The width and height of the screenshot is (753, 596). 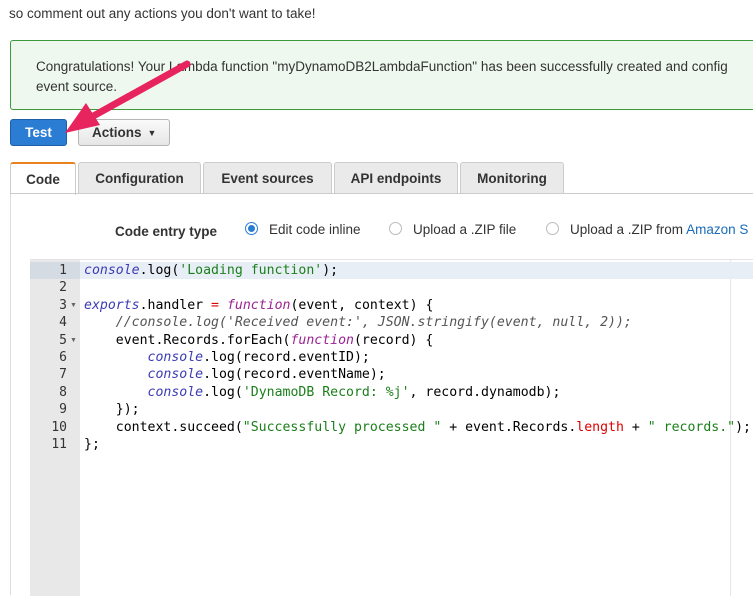 I want to click on radio-edit-inline, so click(x=251, y=228).